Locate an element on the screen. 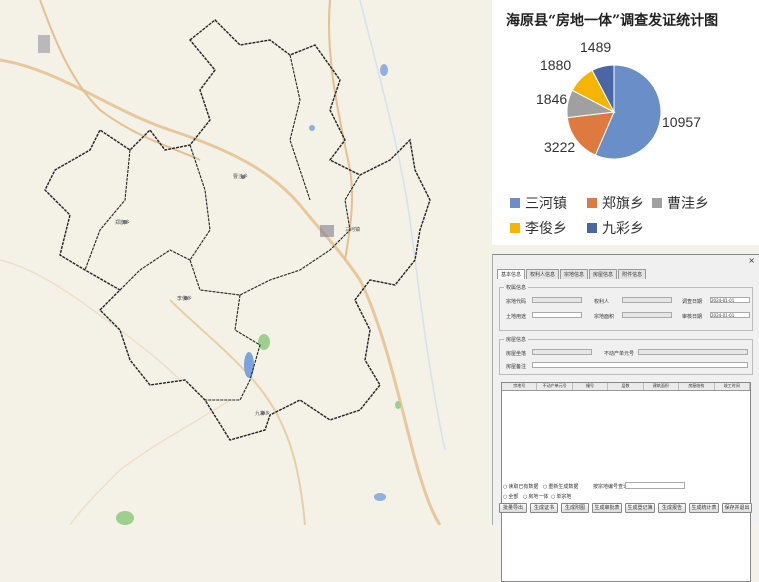  legend-item: 九彩乡 is located at coordinates (615, 228).